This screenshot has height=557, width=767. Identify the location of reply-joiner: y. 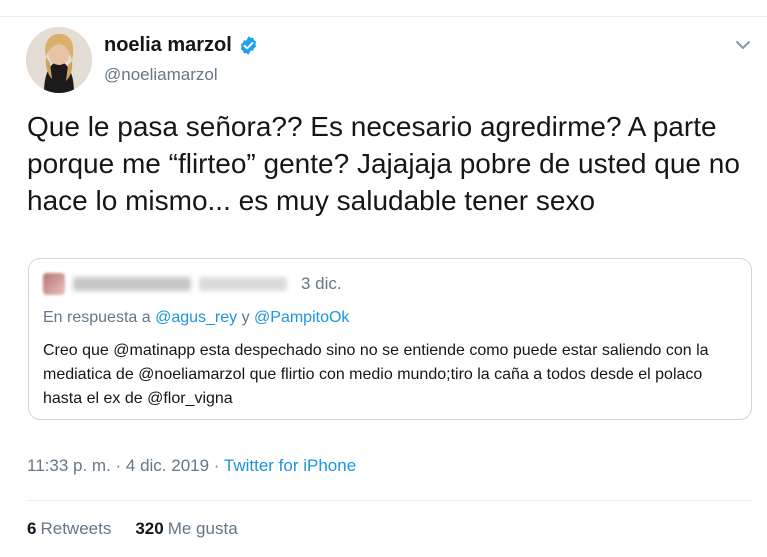
(246, 317).